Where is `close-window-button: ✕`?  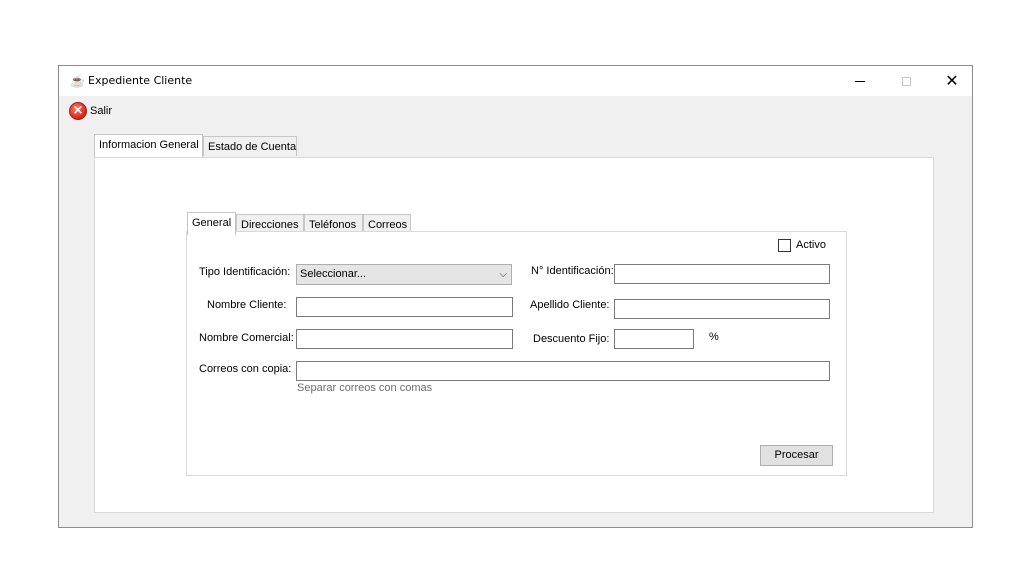
close-window-button: ✕ is located at coordinates (952, 81).